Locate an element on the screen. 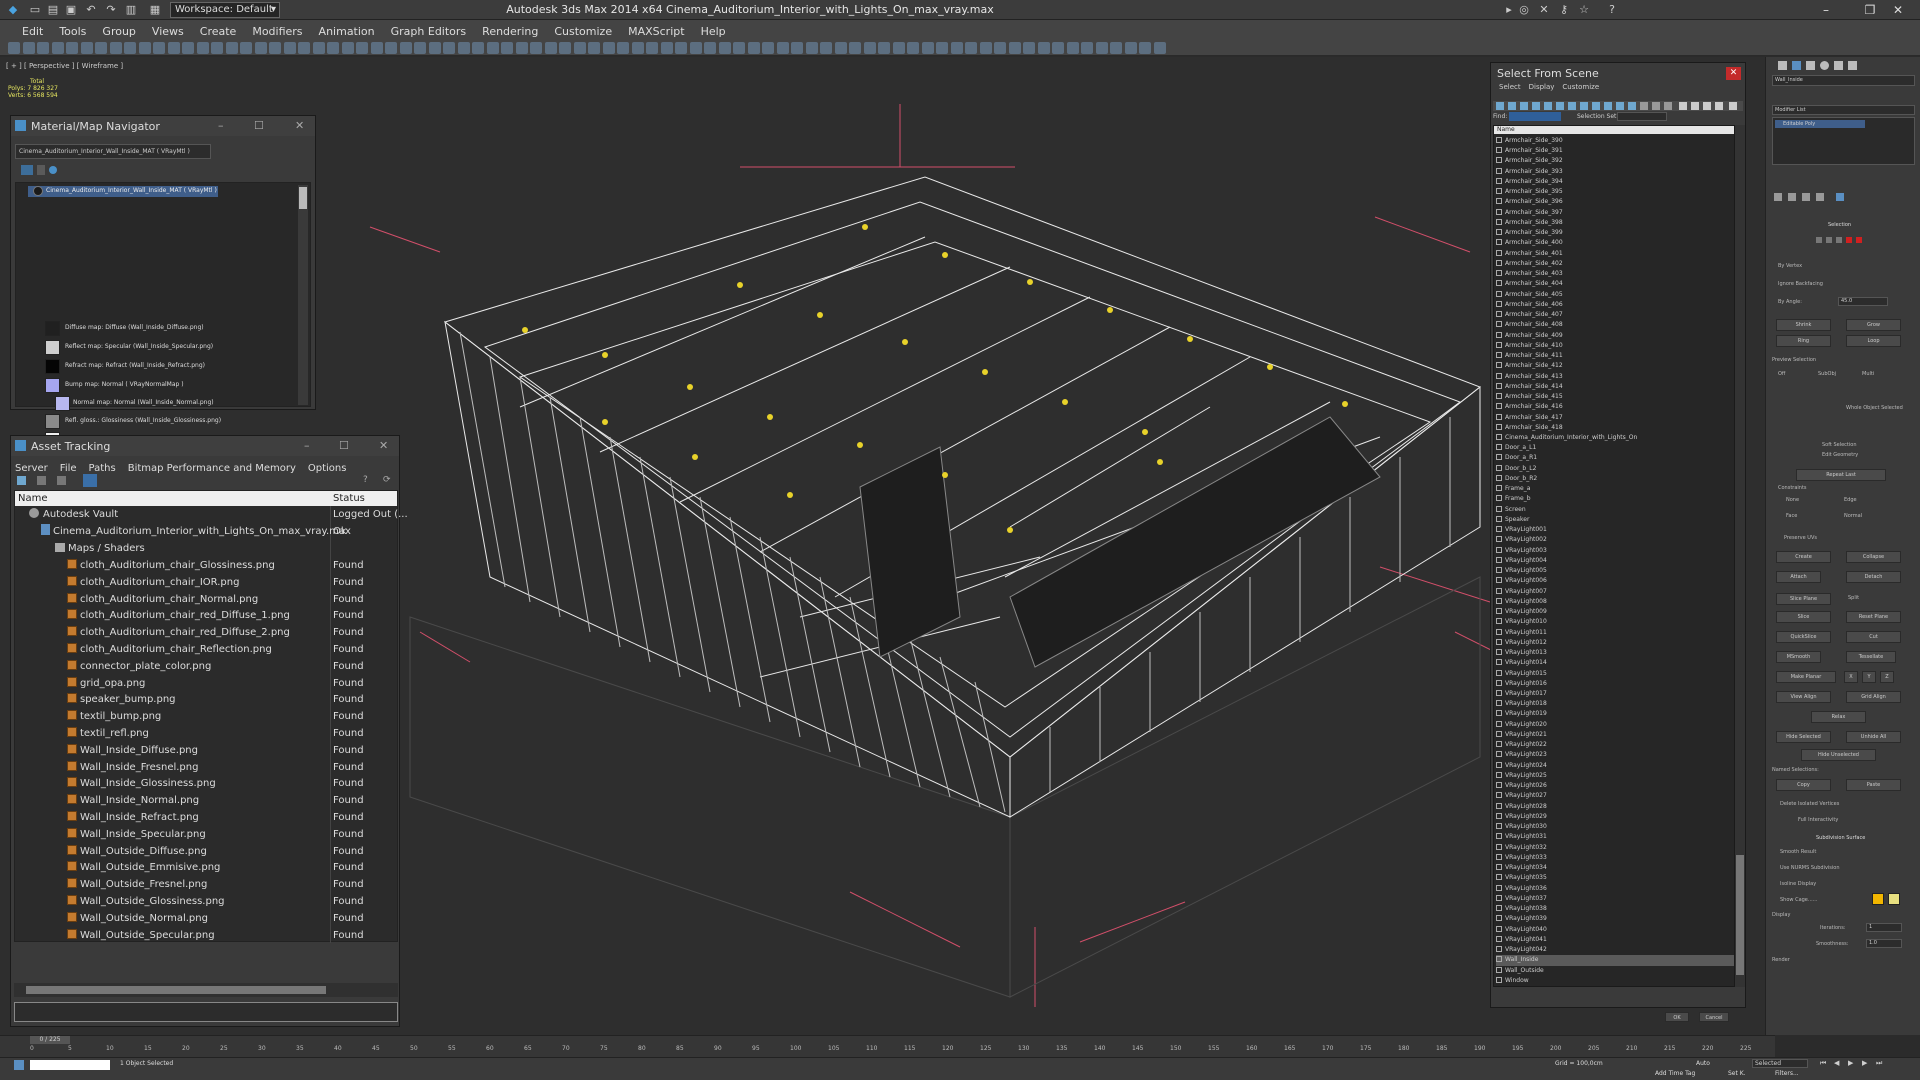  quickslice-button: QuickSlice is located at coordinates (1803, 637).